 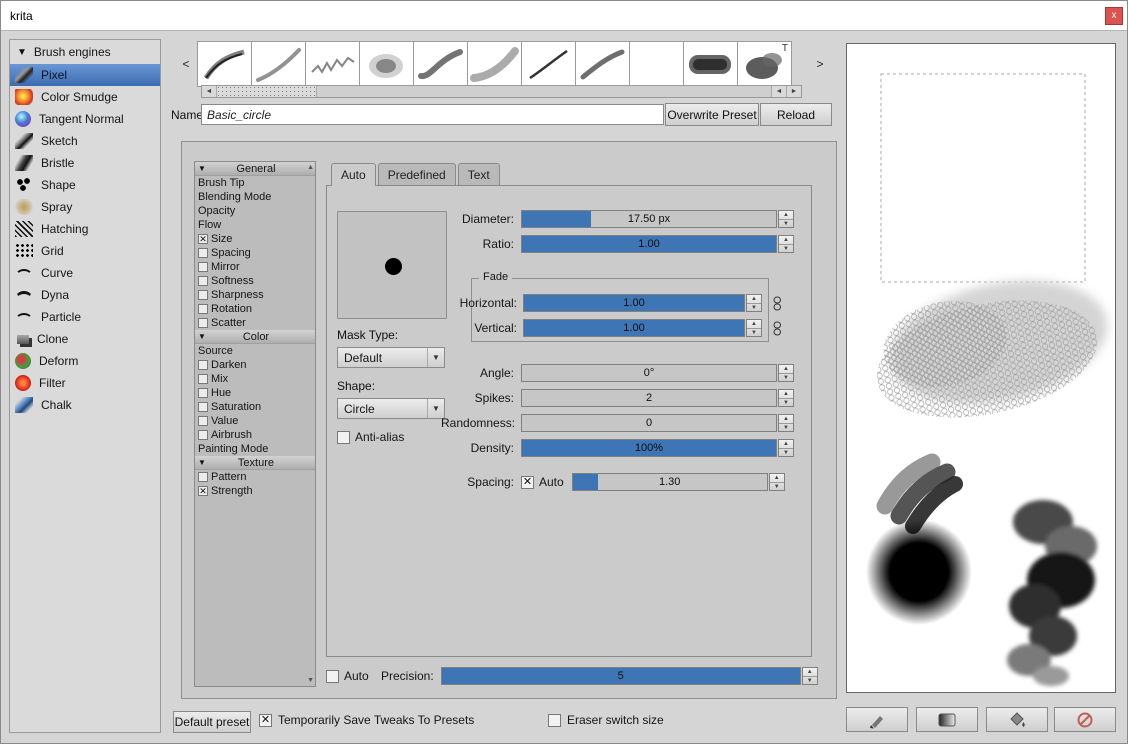 I want to click on spacing-spinner: ▲ ▼, so click(x=776, y=482).